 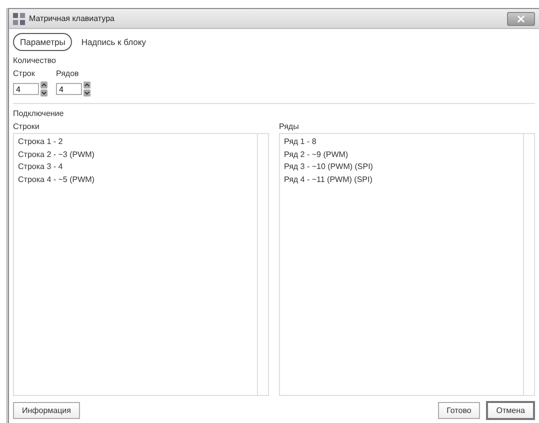 I want to click on list-title: Ряды, so click(x=289, y=126).